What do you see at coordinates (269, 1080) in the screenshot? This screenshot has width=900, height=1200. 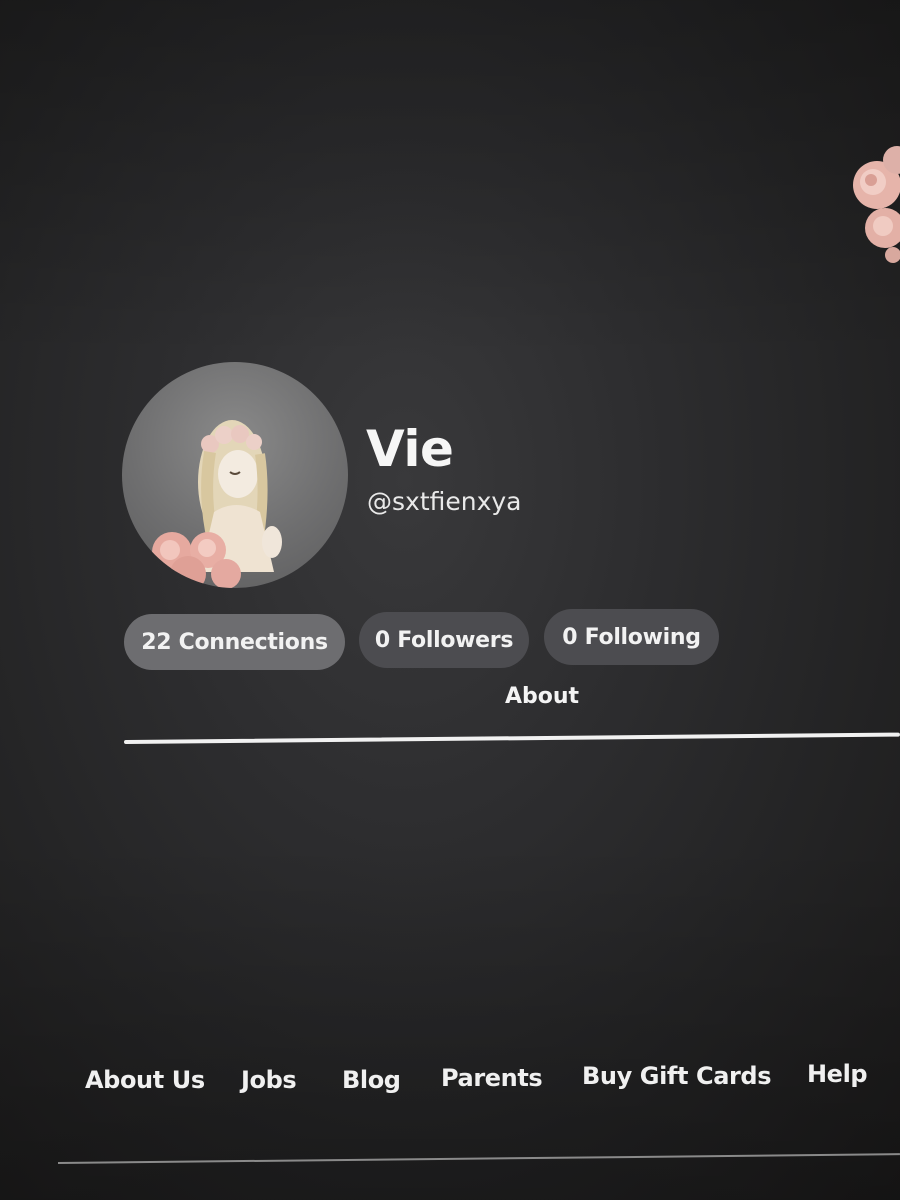 I see `footer-link-jobs: Jobs` at bounding box center [269, 1080].